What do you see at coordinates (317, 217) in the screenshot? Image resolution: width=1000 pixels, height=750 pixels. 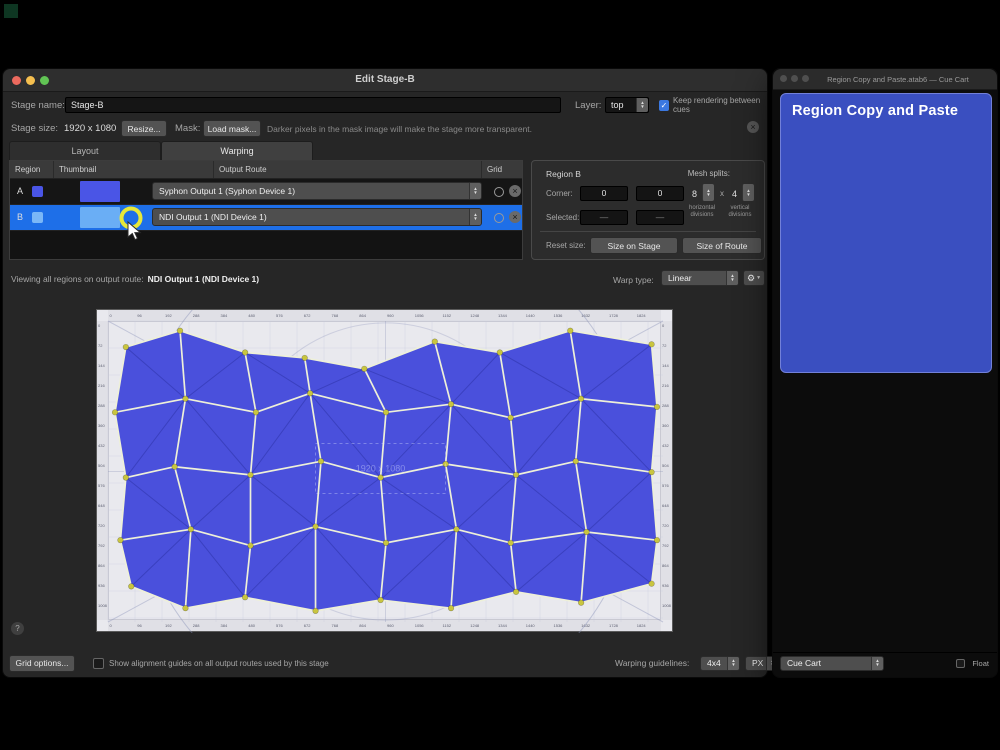 I see `region-b-route-dropdown: NDI Output 1 (NDI Device 1) ▲ ▼` at bounding box center [317, 217].